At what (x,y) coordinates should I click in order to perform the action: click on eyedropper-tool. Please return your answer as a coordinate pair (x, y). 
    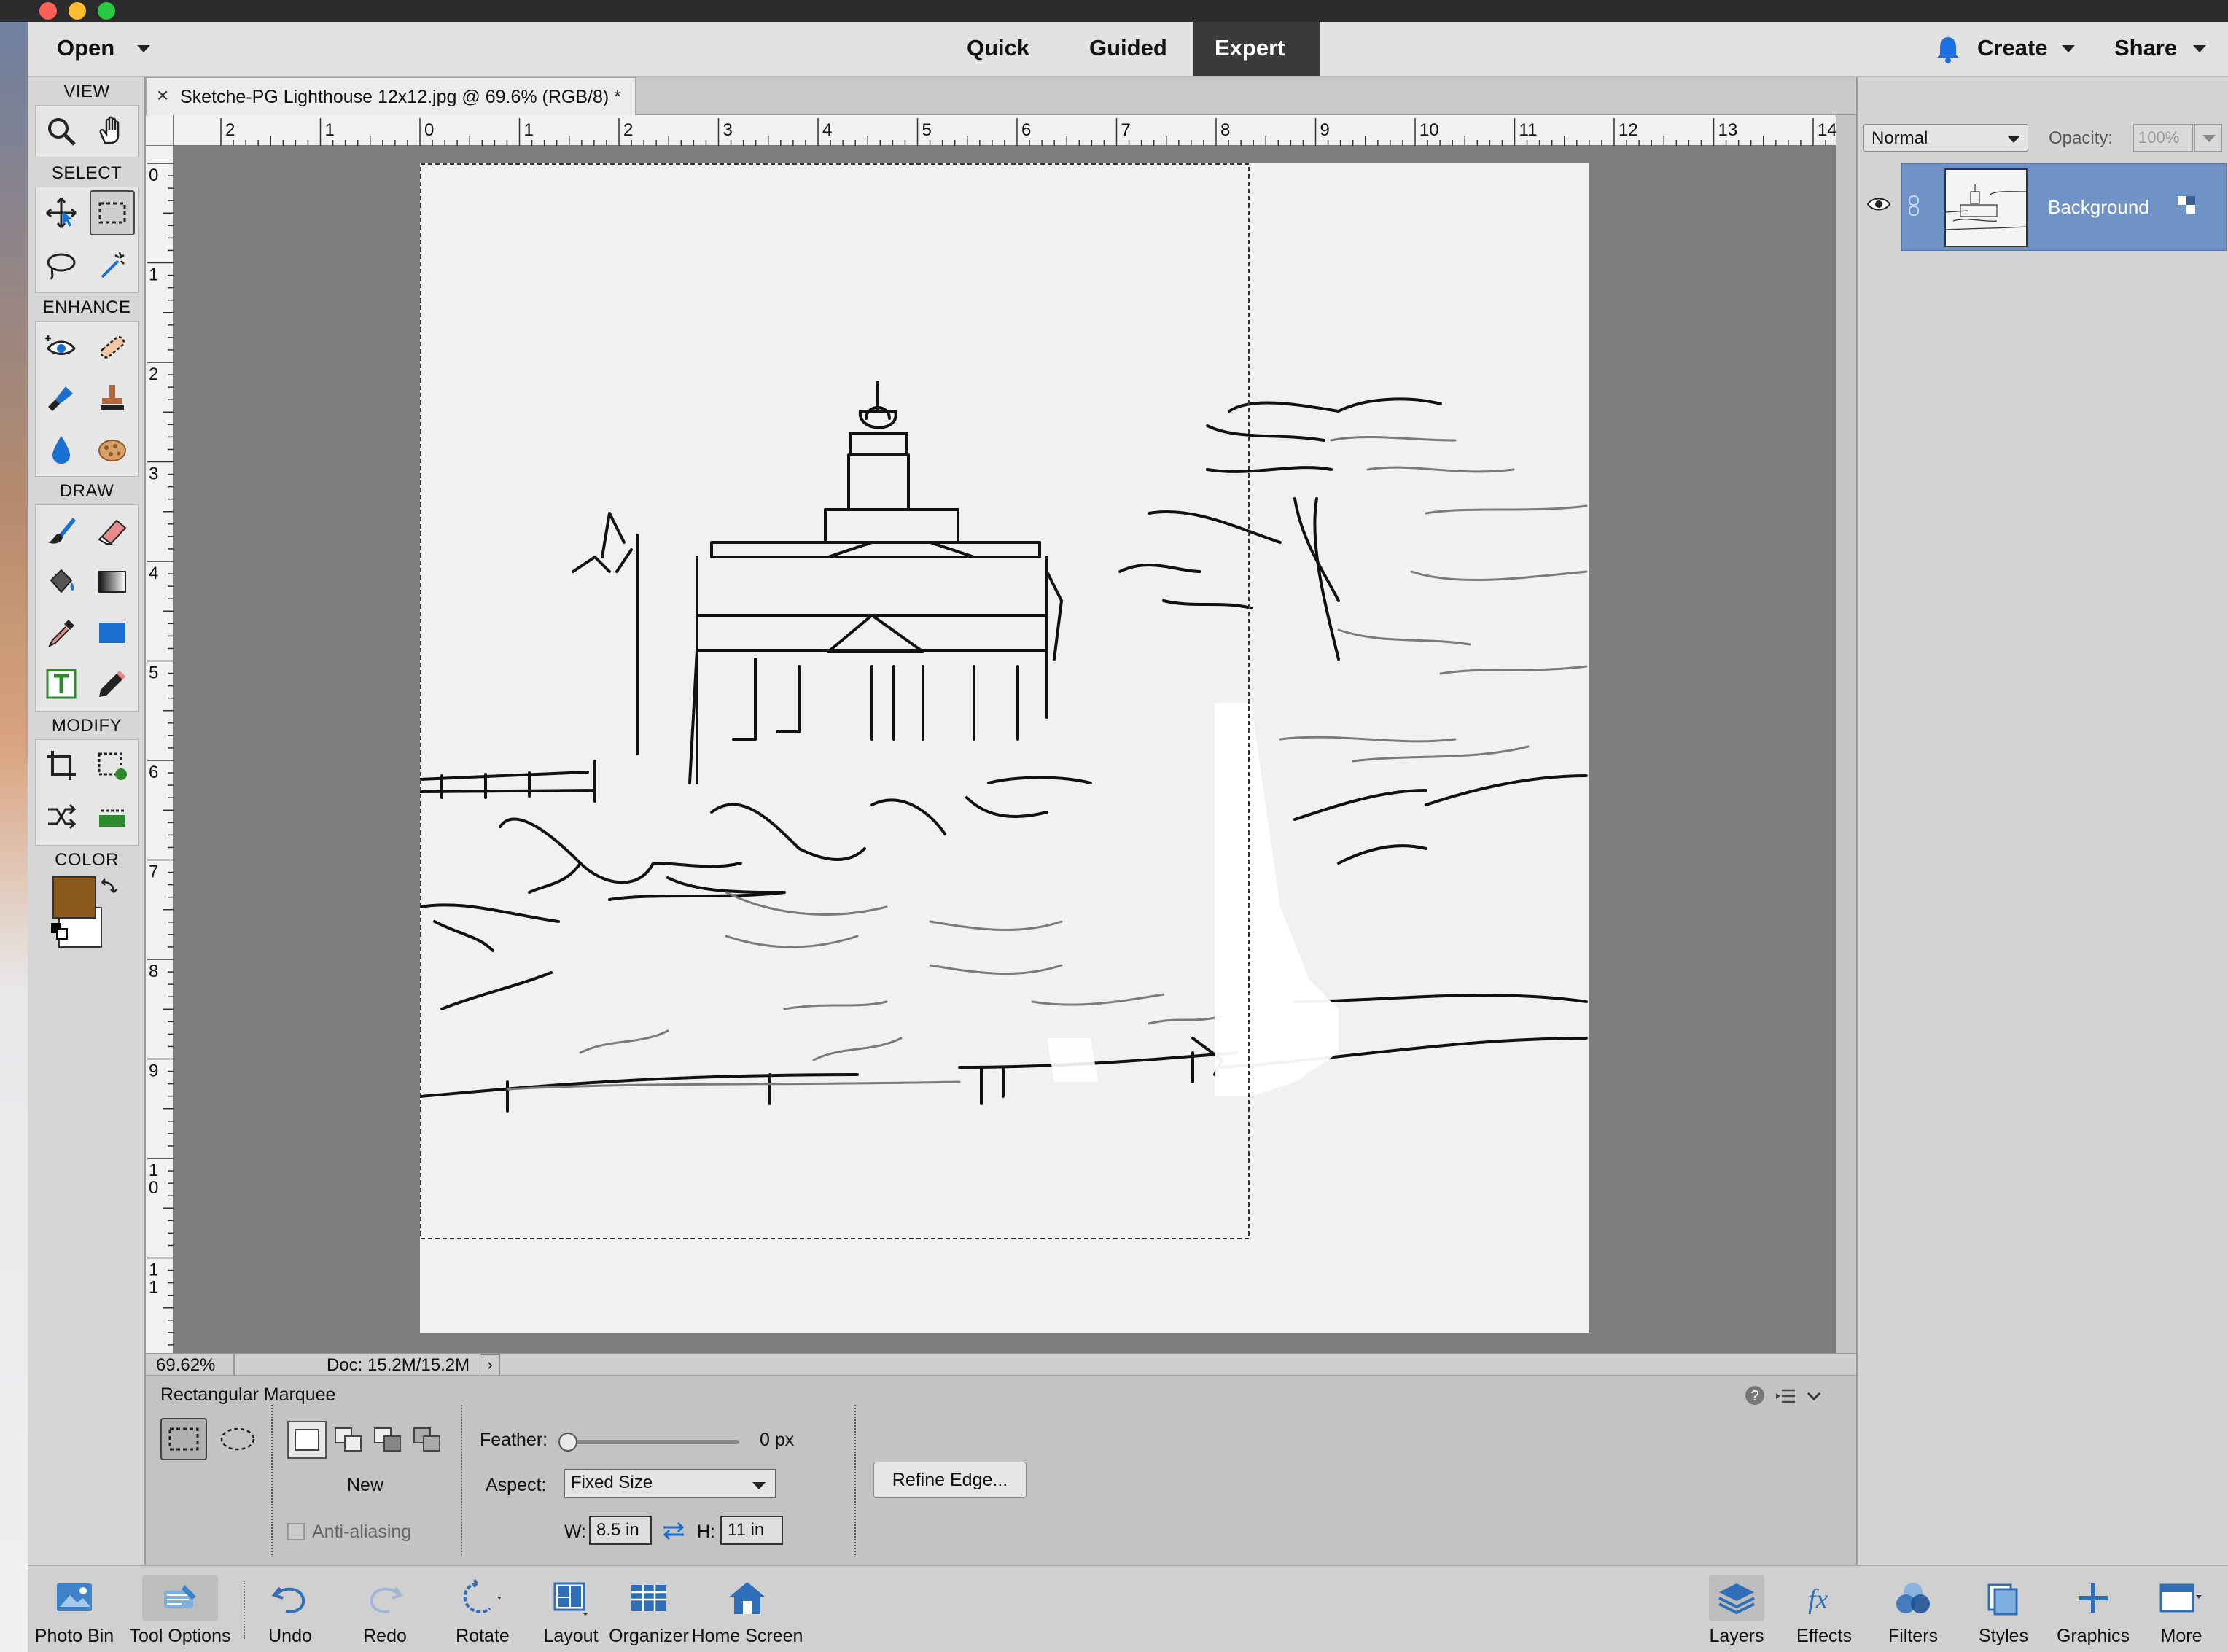
    Looking at the image, I should click on (61, 632).